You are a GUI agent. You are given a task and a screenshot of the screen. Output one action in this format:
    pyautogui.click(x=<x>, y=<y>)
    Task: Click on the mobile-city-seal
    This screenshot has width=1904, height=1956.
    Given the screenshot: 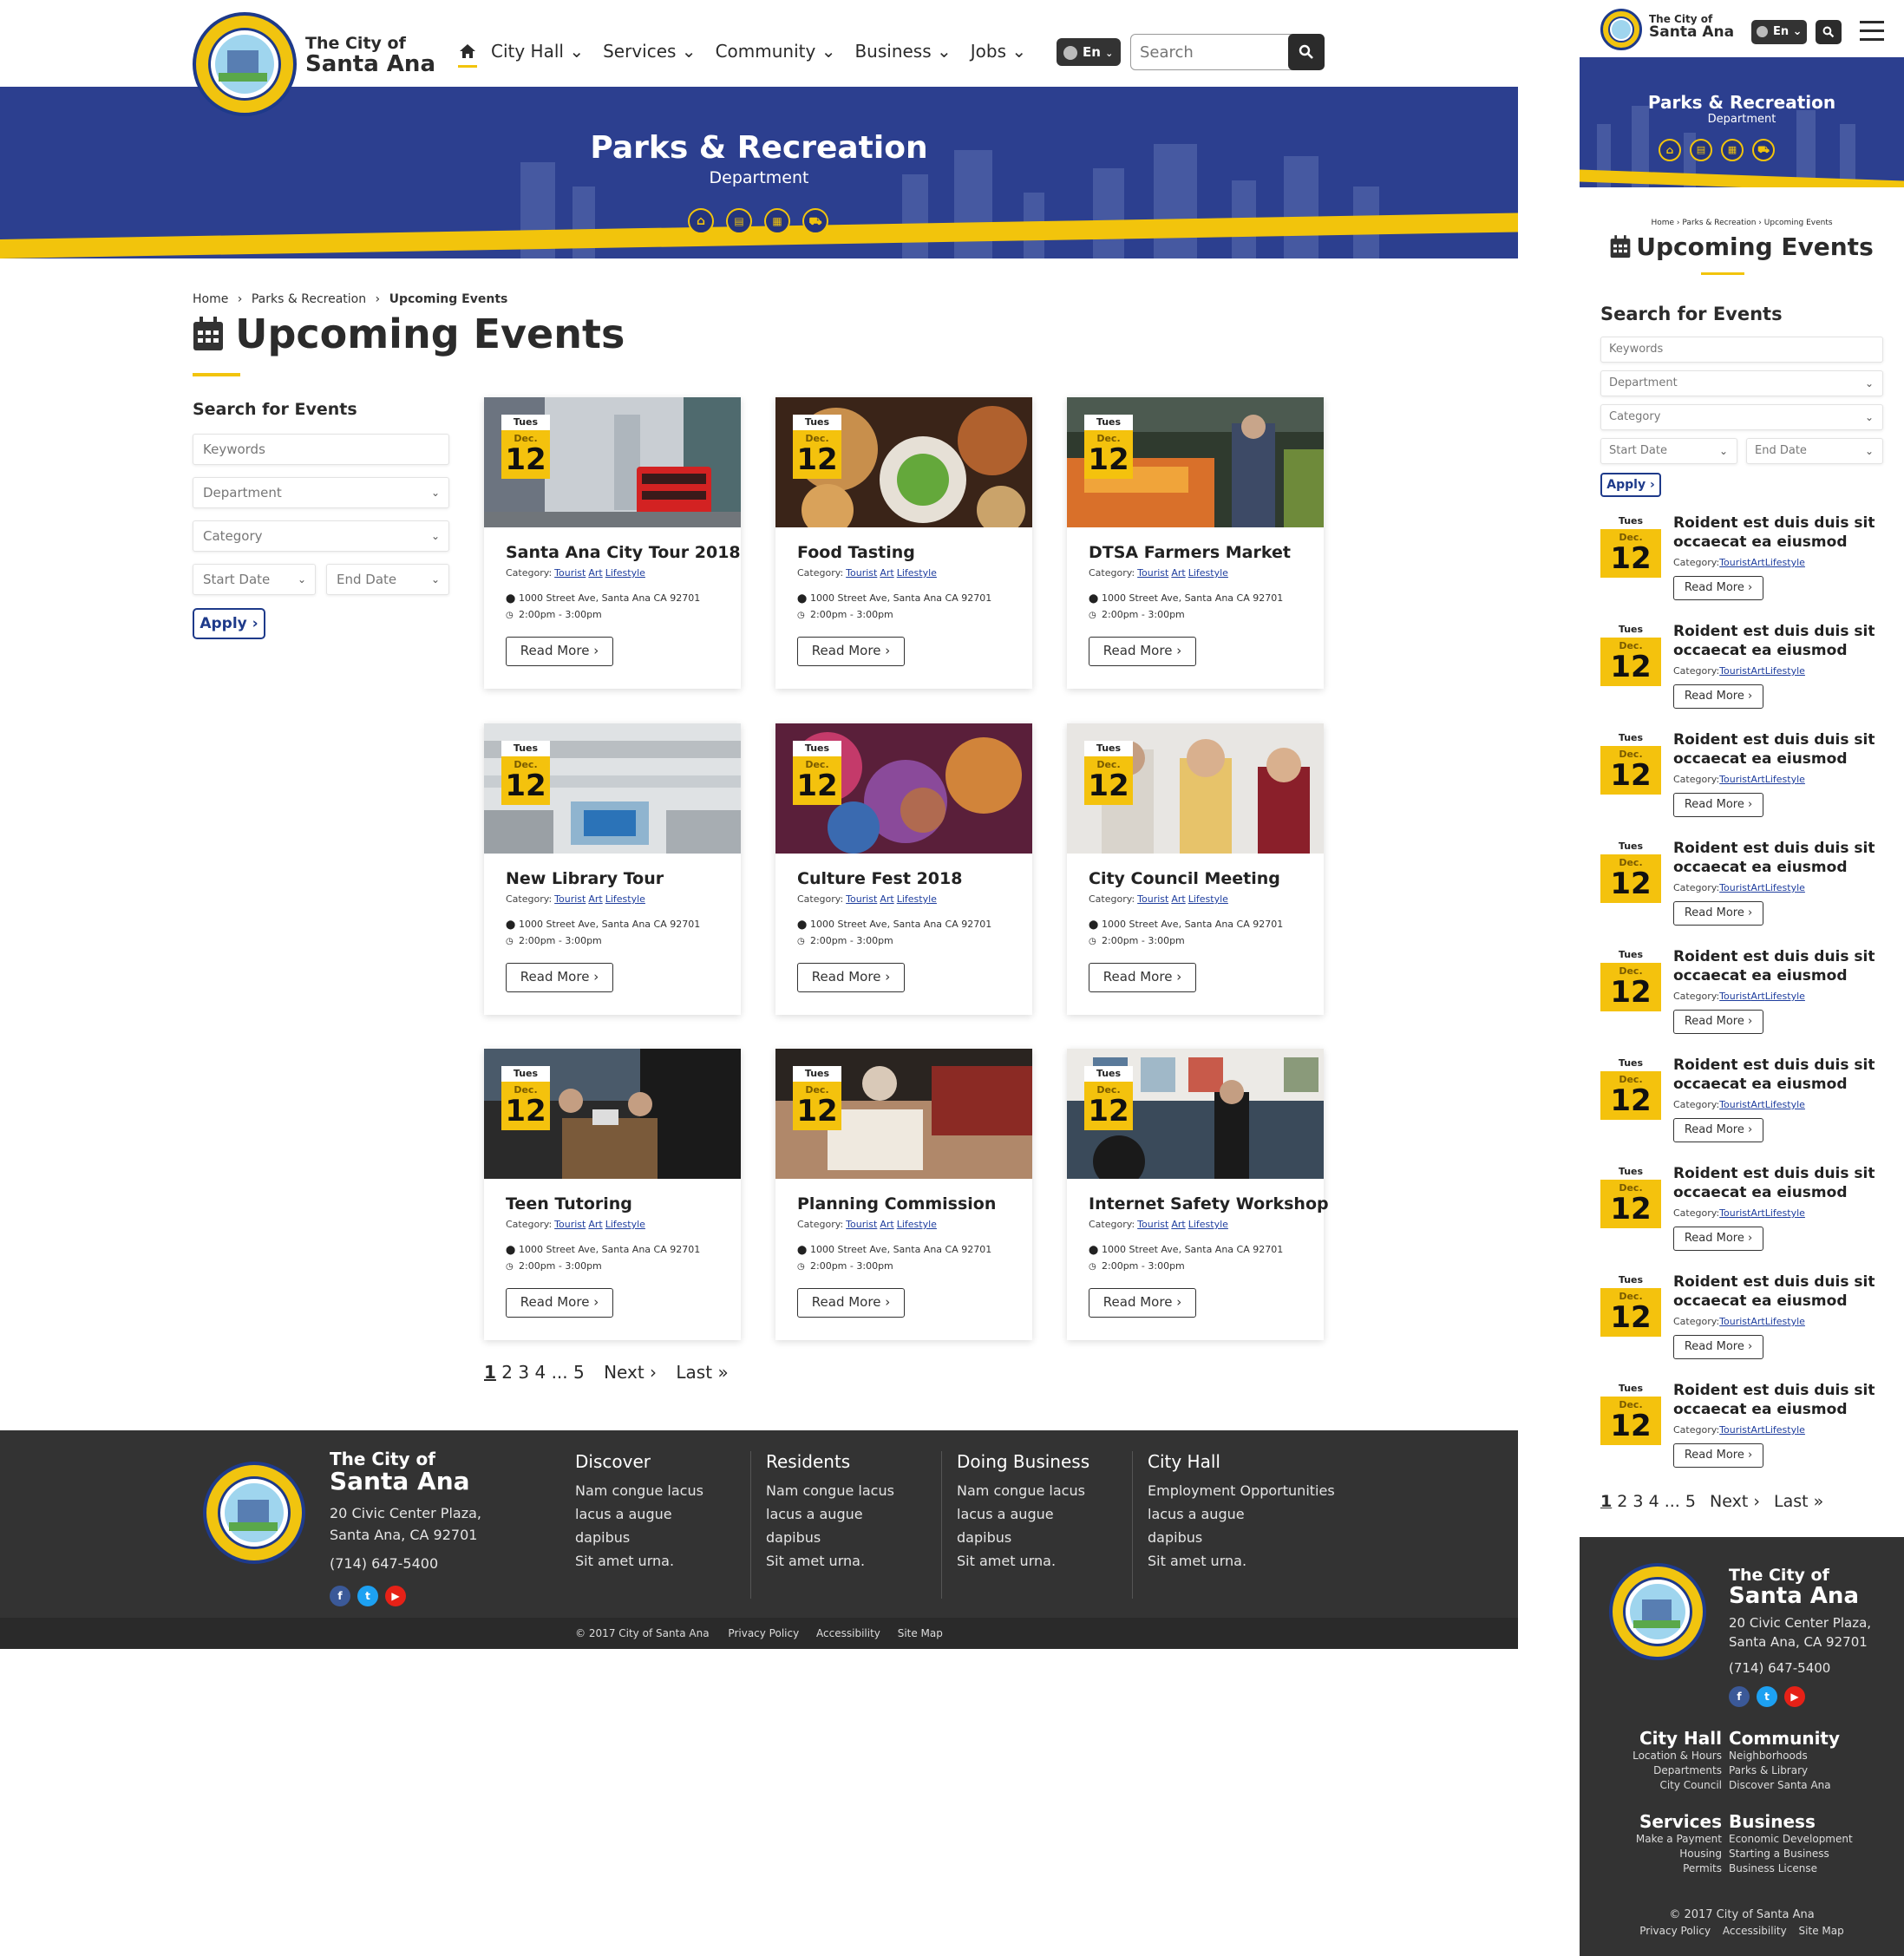 What is the action you would take?
    pyautogui.click(x=1621, y=29)
    